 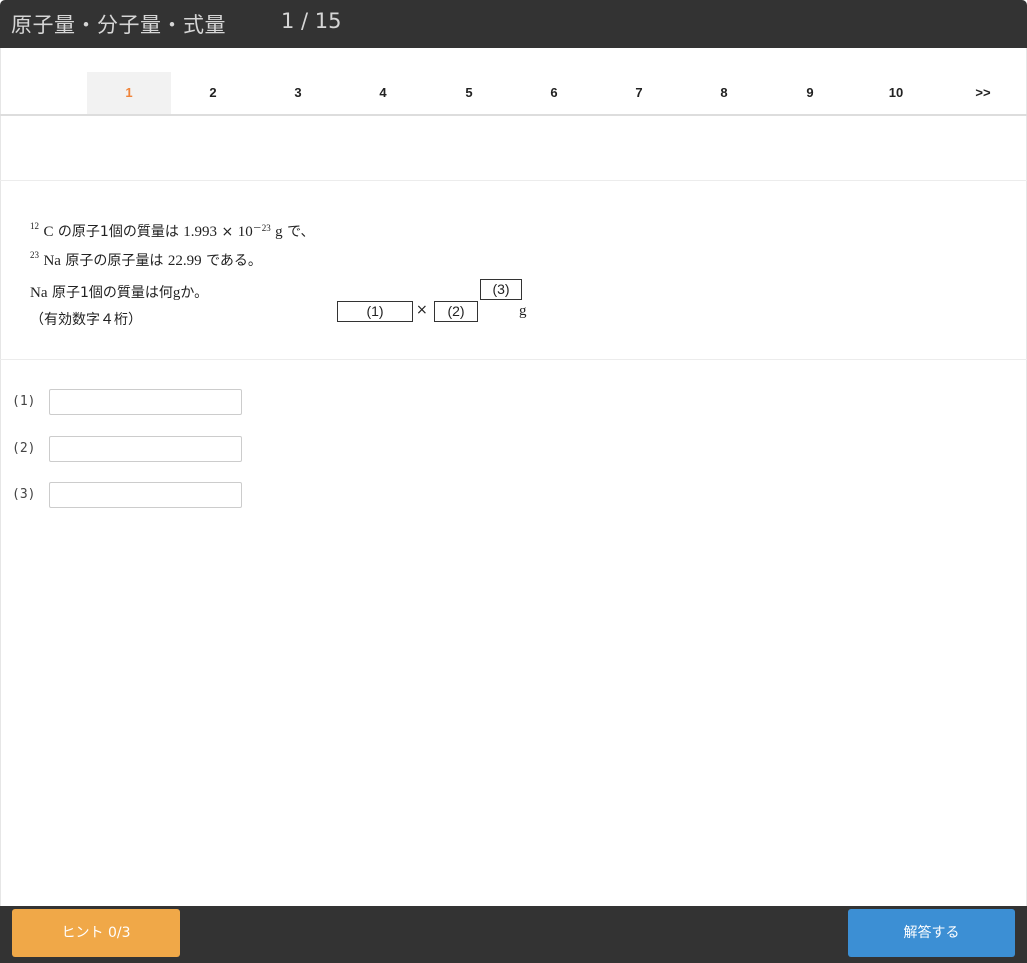 I want to click on pager-item-8: 8, so click(x=724, y=93).